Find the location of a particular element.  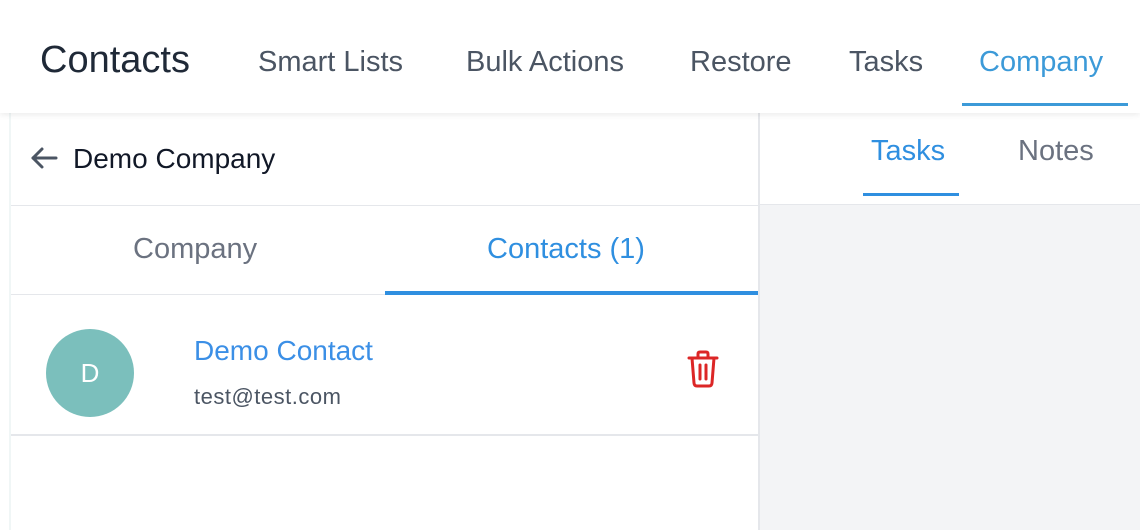

activity-tabs: Tasks Notes is located at coordinates (950, 159).